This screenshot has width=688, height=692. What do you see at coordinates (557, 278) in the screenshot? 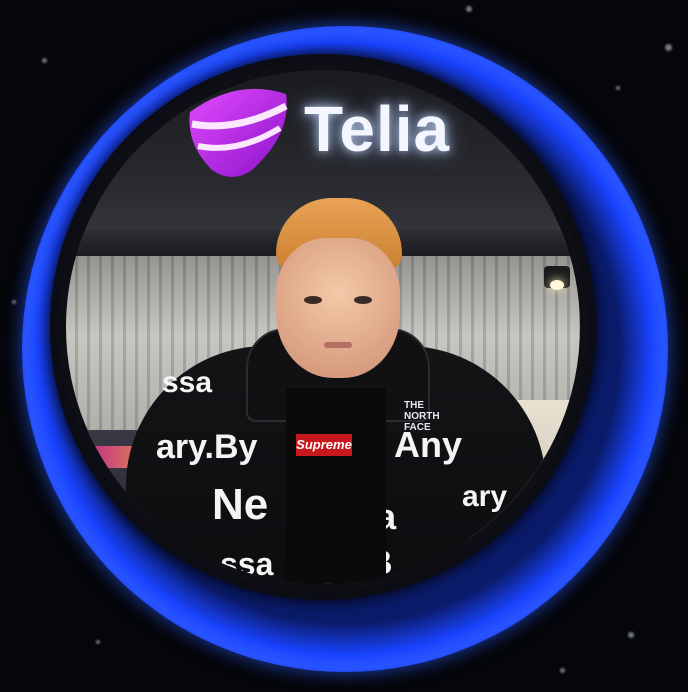
I see `spotlight-lamp` at bounding box center [557, 278].